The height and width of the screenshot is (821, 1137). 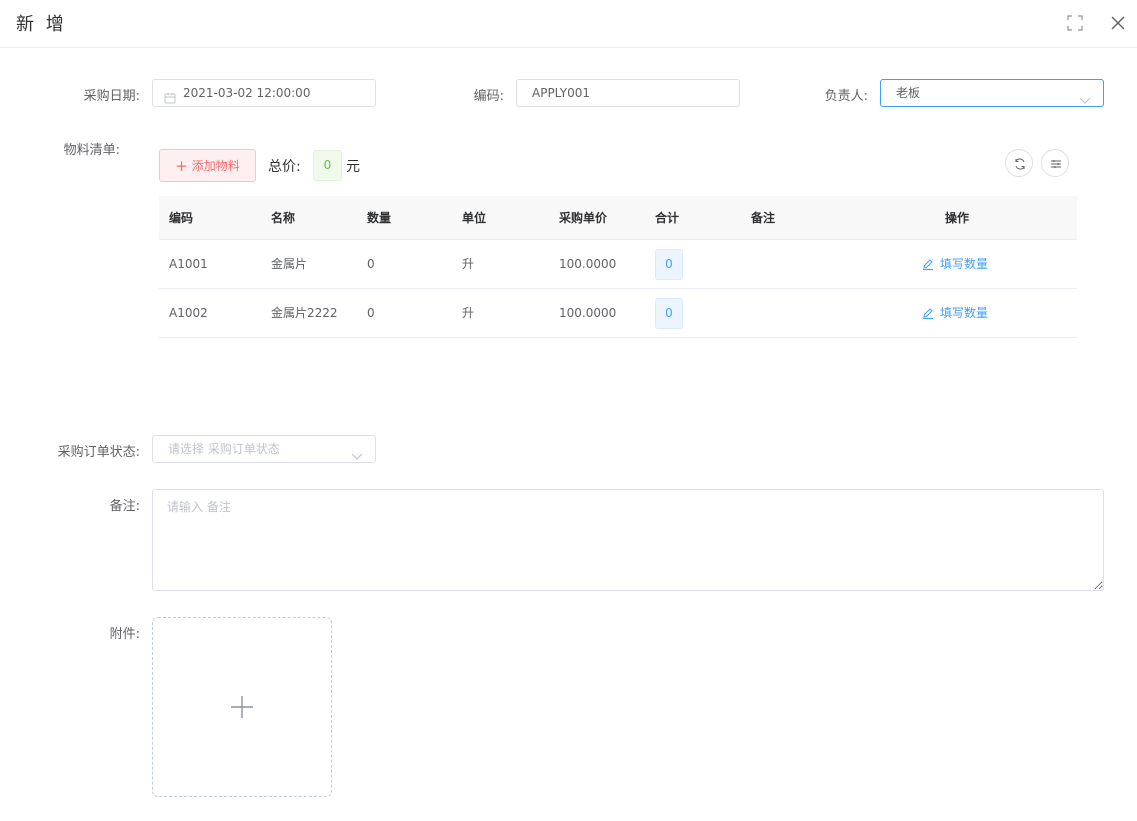 What do you see at coordinates (1118, 23) in the screenshot?
I see `close-icon` at bounding box center [1118, 23].